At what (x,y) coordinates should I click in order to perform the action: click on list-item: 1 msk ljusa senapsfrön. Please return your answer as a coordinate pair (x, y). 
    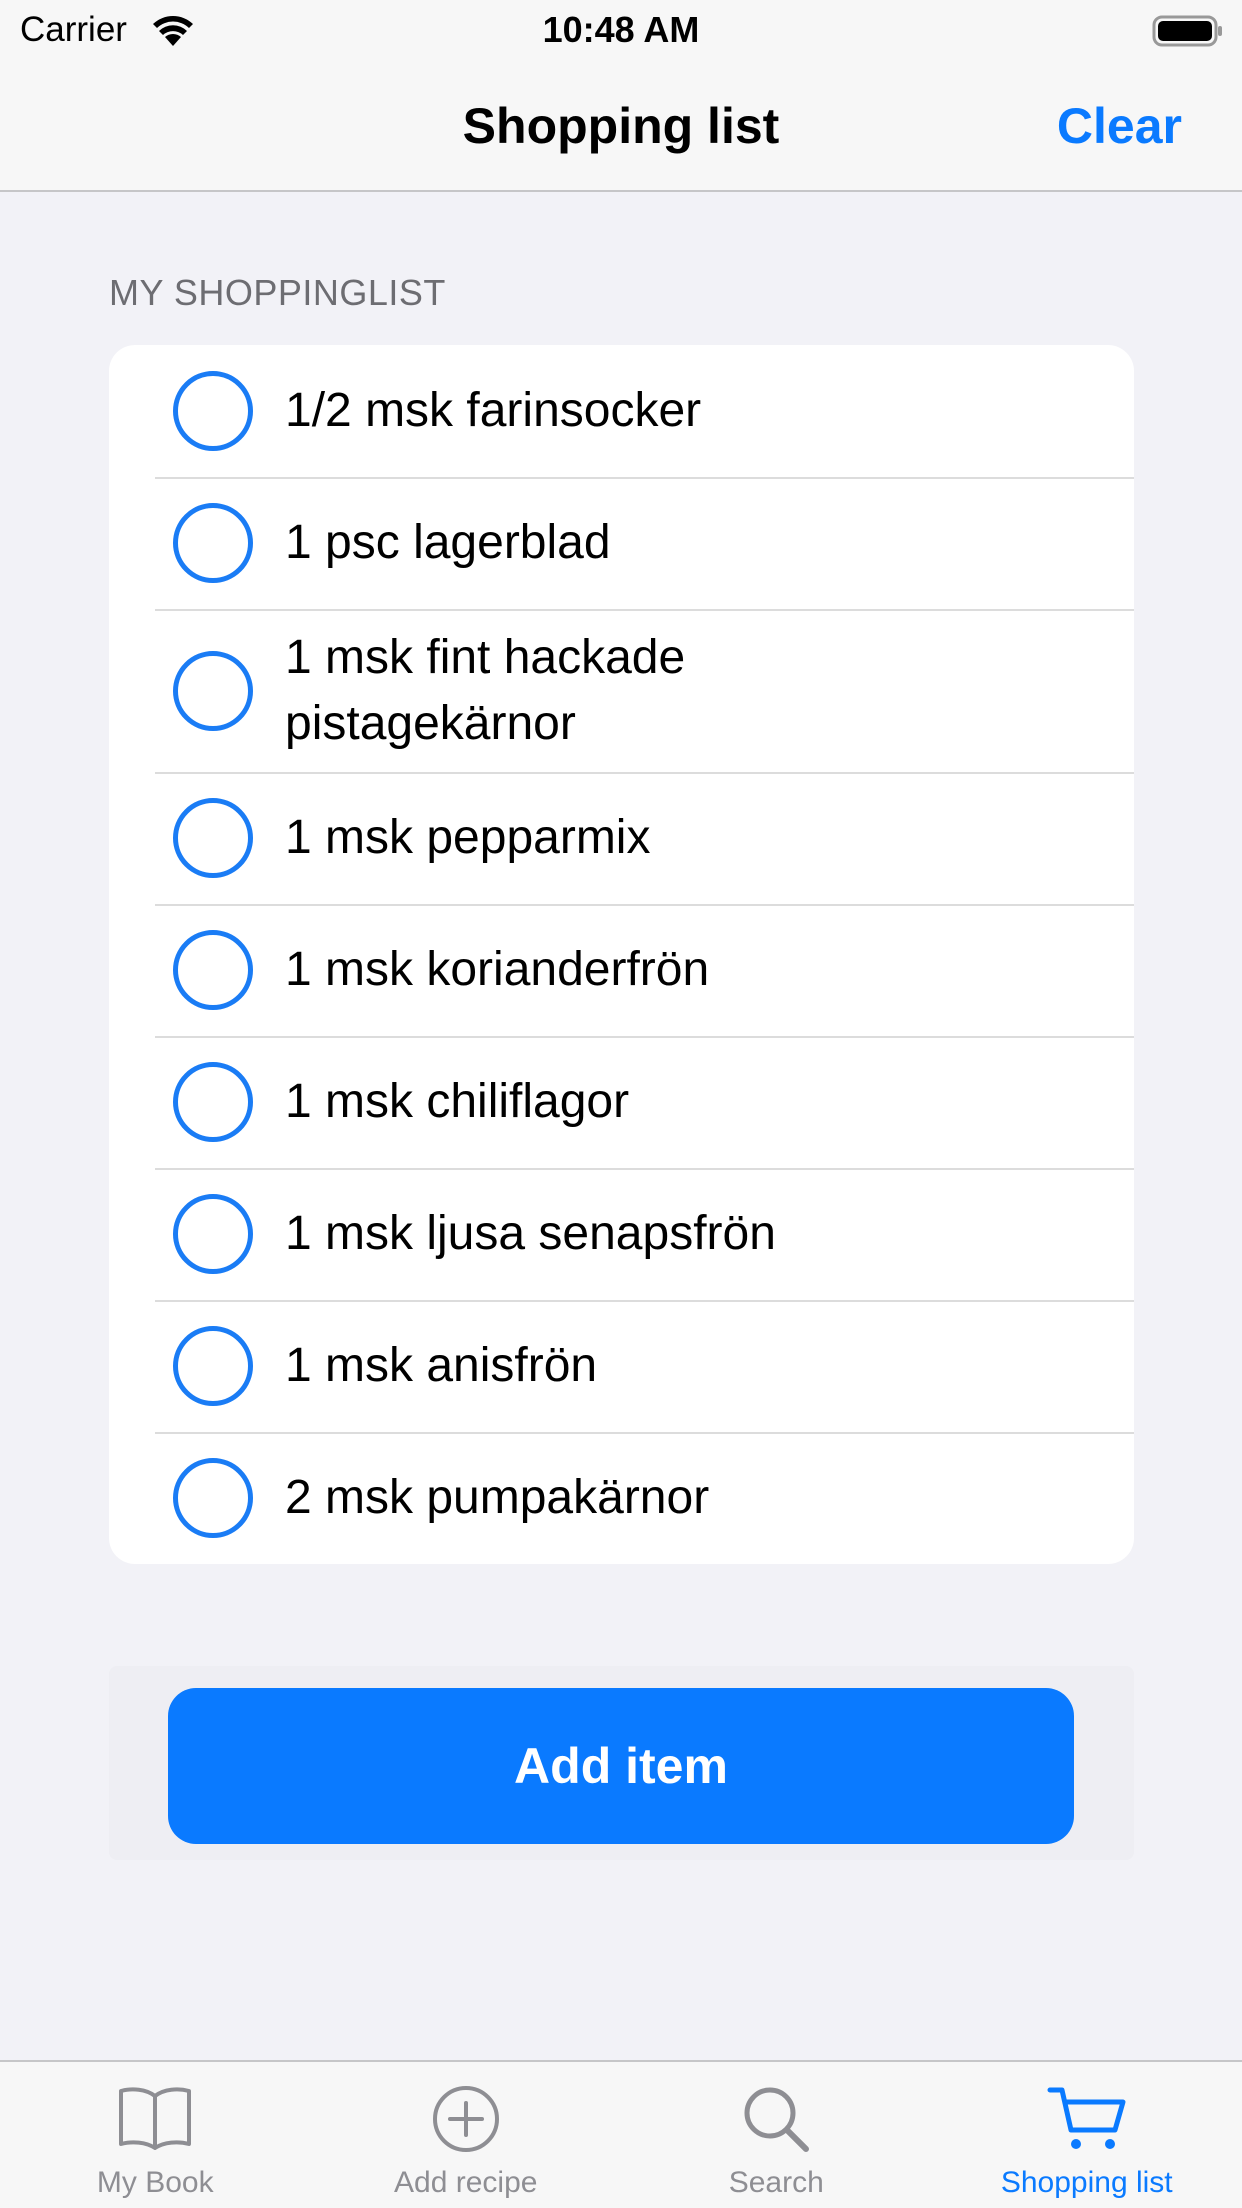
    Looking at the image, I should click on (621, 1234).